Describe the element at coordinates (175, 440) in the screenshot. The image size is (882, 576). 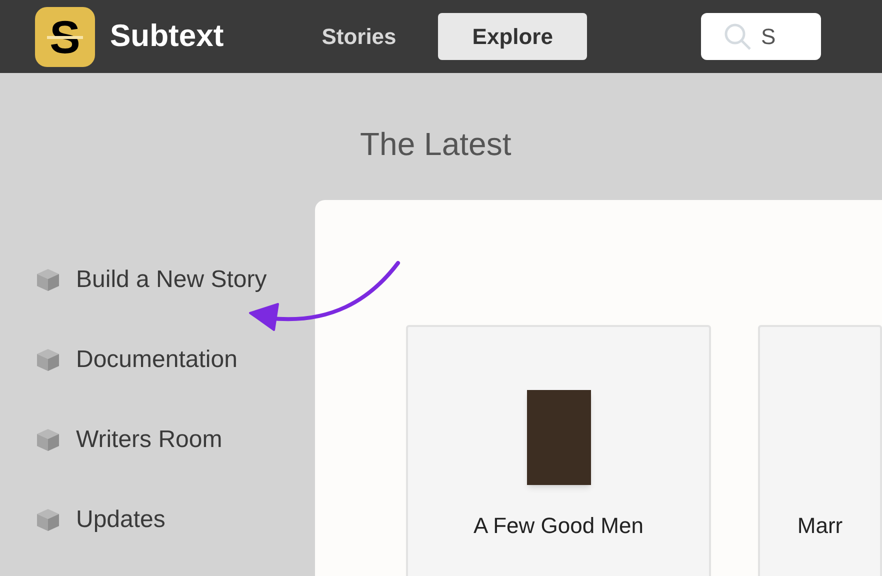
I see `sidebar-item: Writers Room` at that location.